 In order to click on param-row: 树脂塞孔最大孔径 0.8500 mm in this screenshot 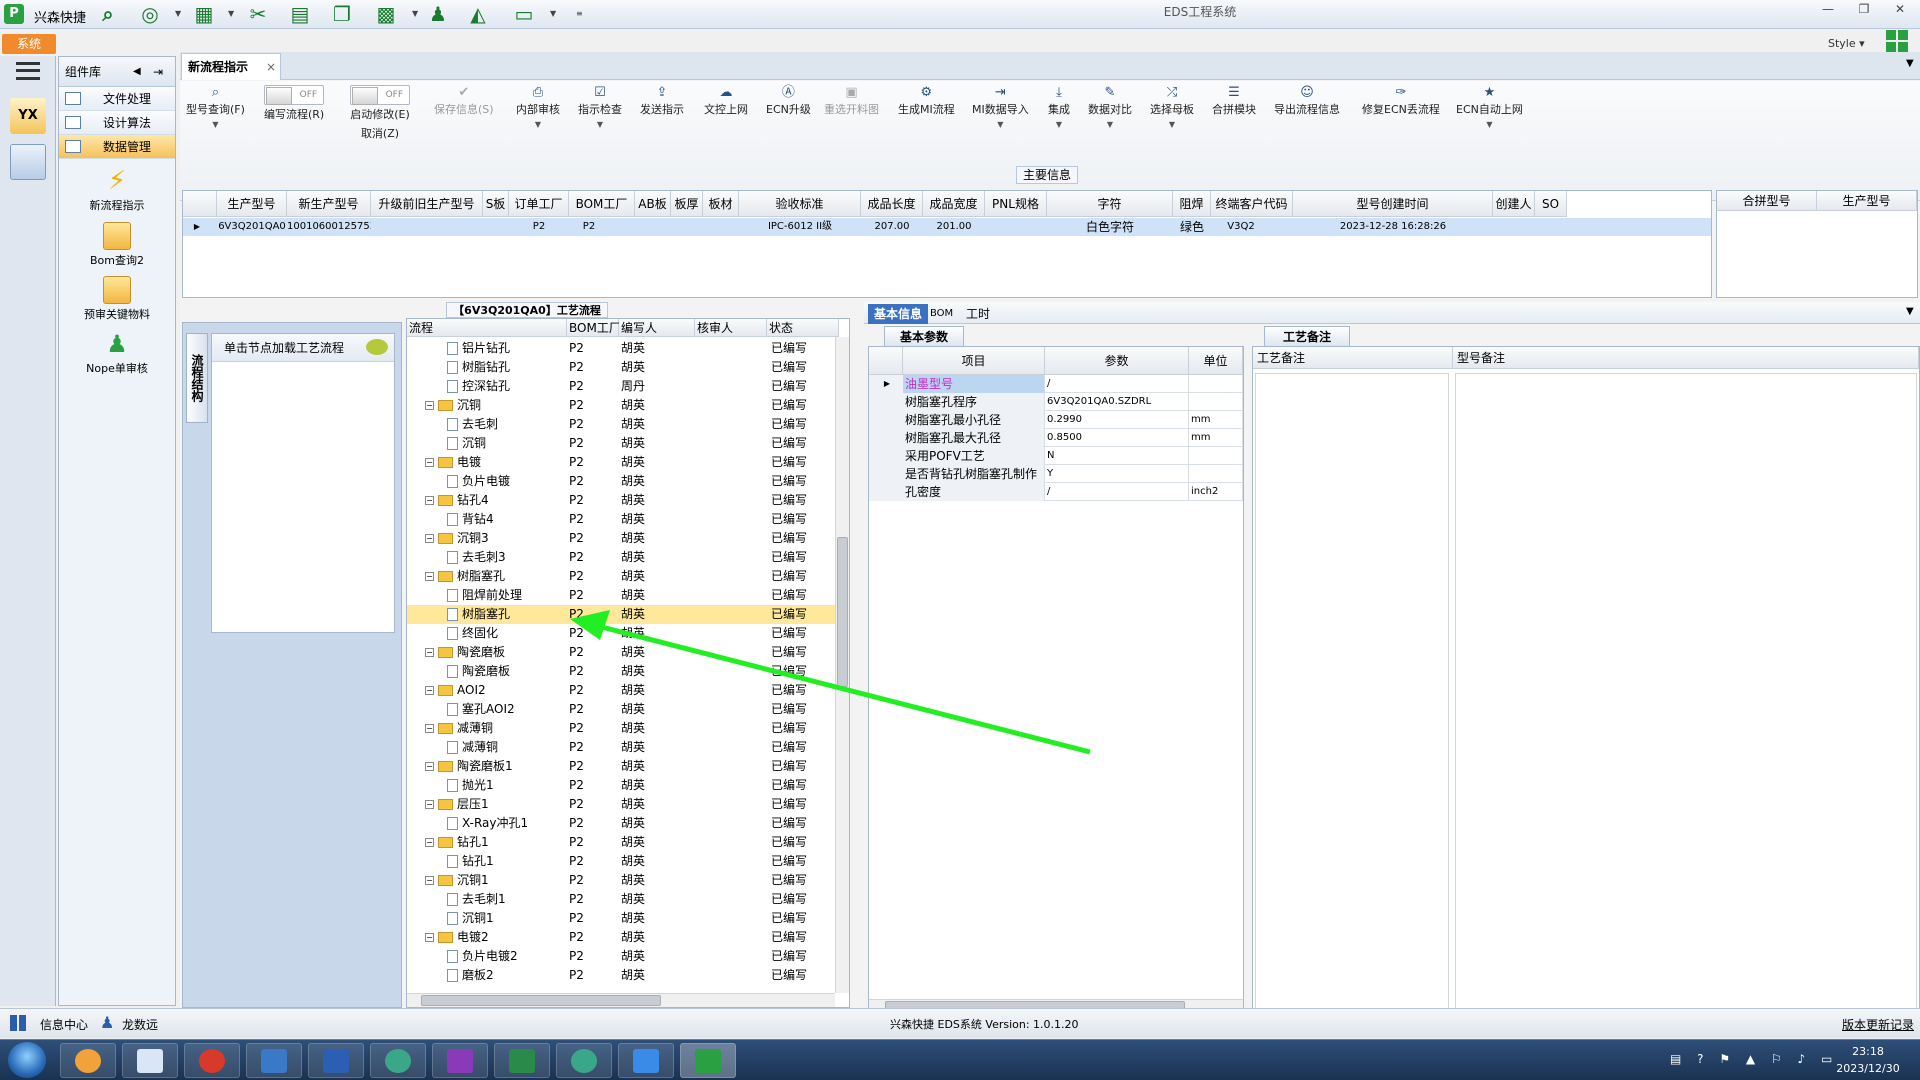, I will do `click(1056, 438)`.